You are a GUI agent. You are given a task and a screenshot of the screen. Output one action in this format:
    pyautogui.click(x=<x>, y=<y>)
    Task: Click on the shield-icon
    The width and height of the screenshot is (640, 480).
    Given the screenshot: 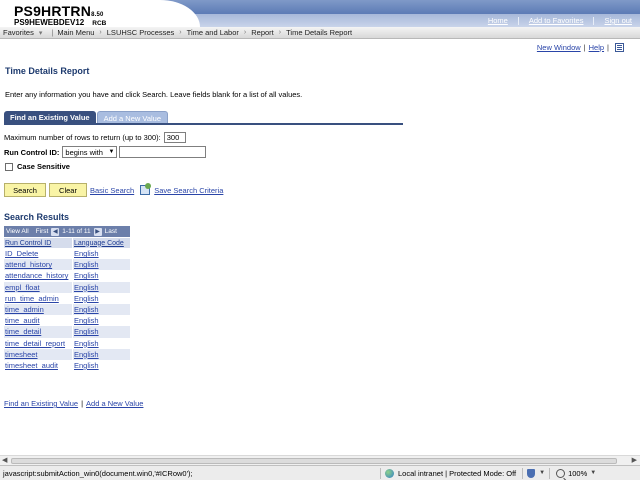 What is the action you would take?
    pyautogui.click(x=531, y=473)
    